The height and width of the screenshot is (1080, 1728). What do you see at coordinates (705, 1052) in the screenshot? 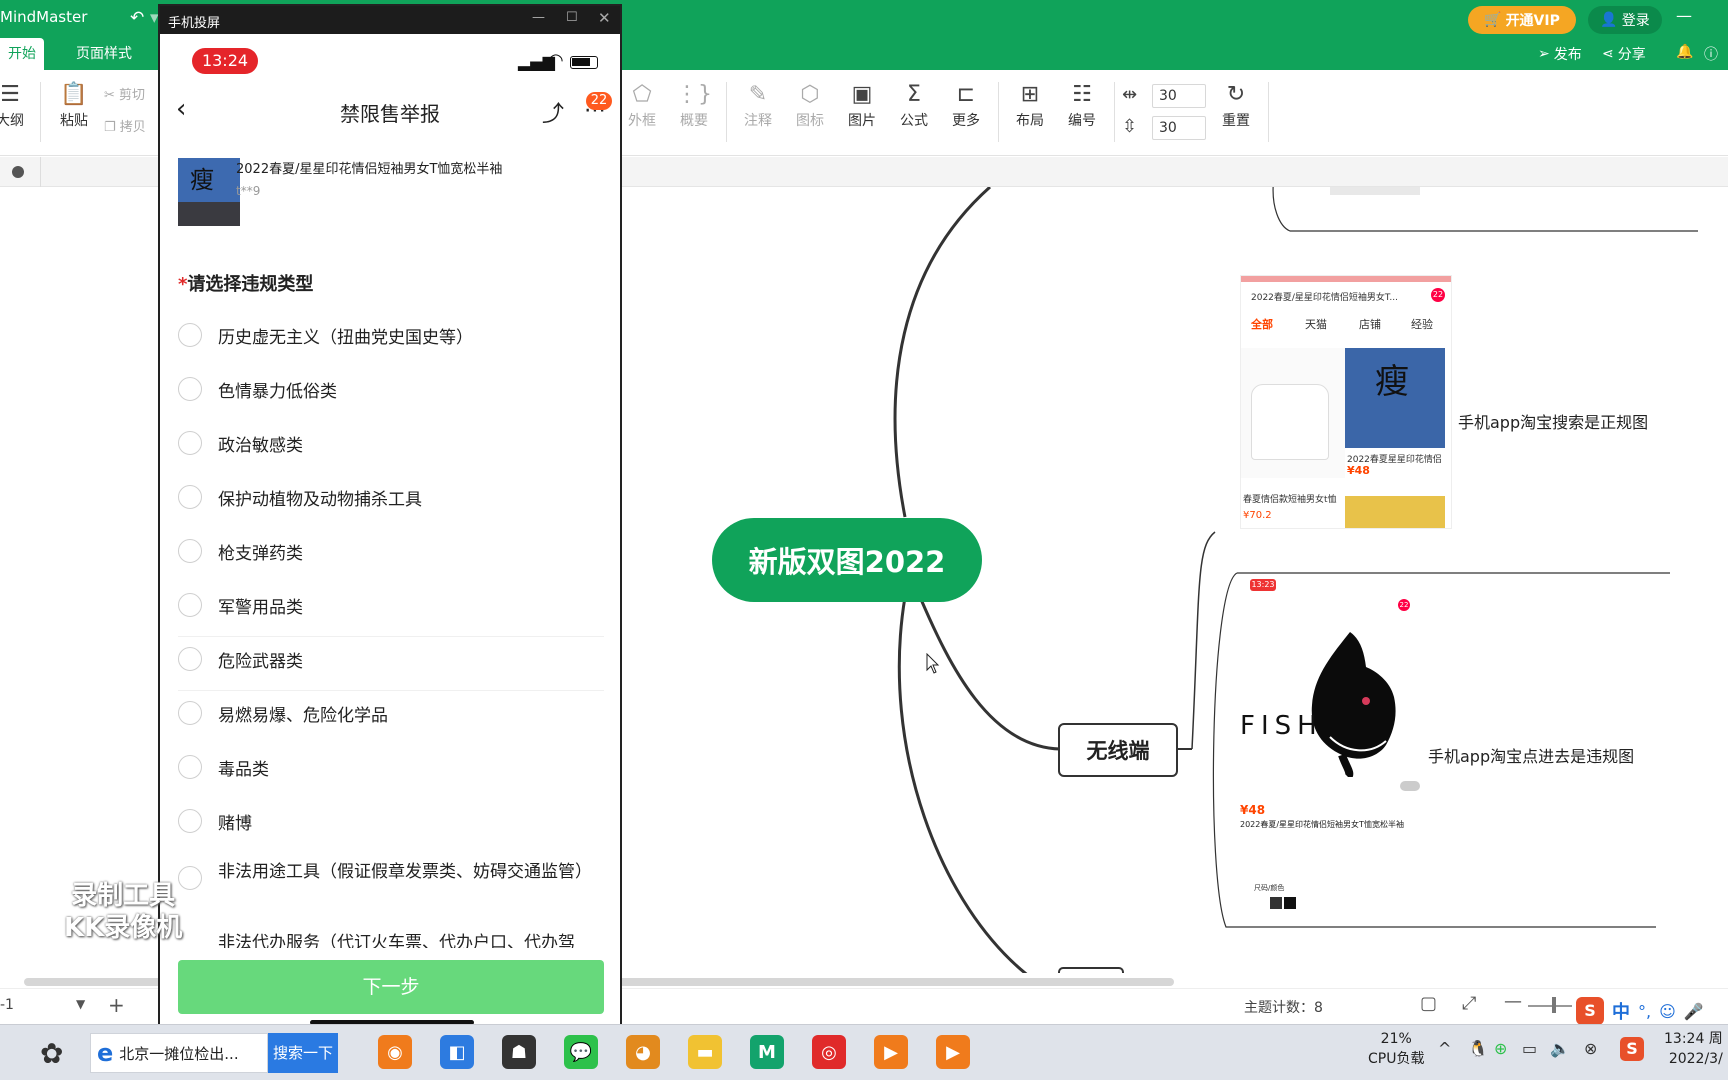
I see `folder-icon: ▬` at bounding box center [705, 1052].